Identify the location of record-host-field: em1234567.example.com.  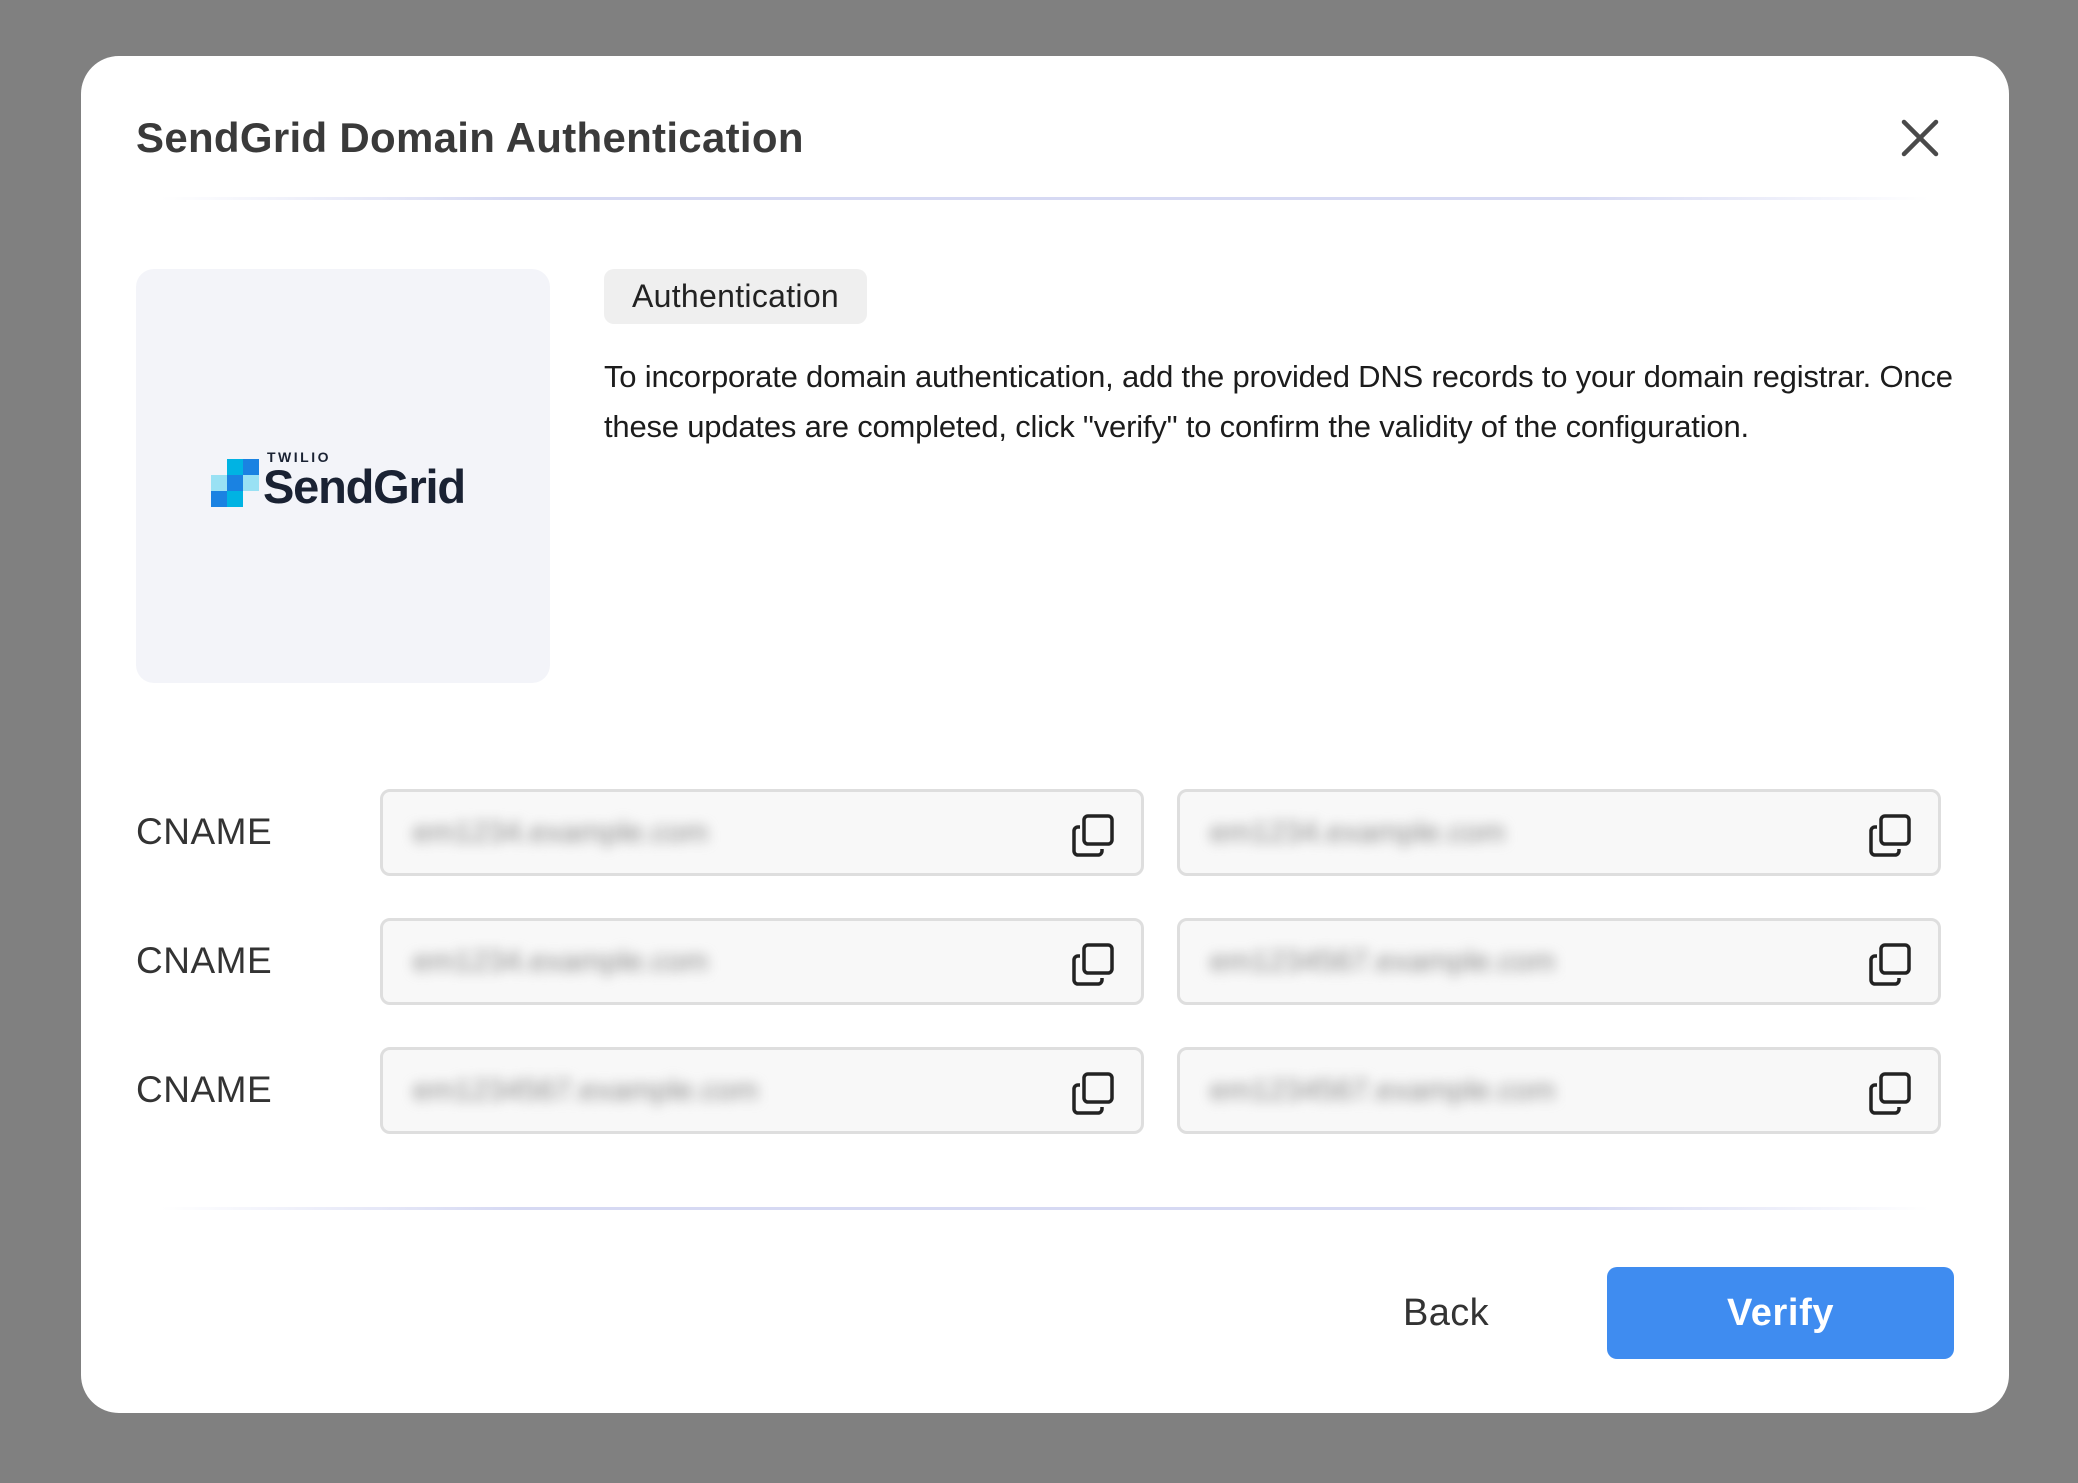
(762, 1090).